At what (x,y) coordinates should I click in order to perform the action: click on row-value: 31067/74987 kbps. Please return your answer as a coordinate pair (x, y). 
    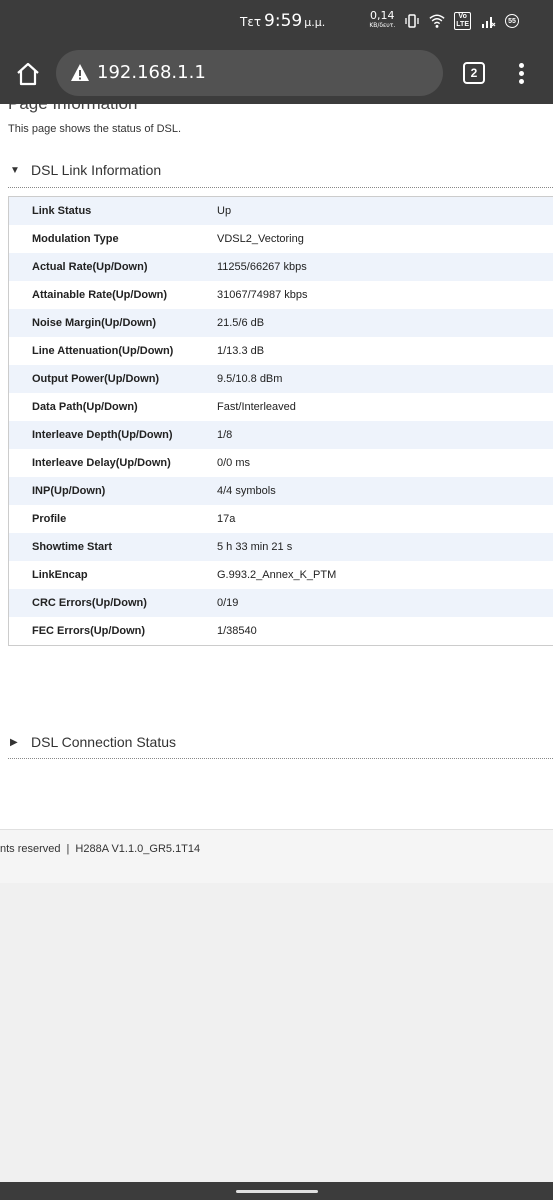
    Looking at the image, I should click on (262, 295).